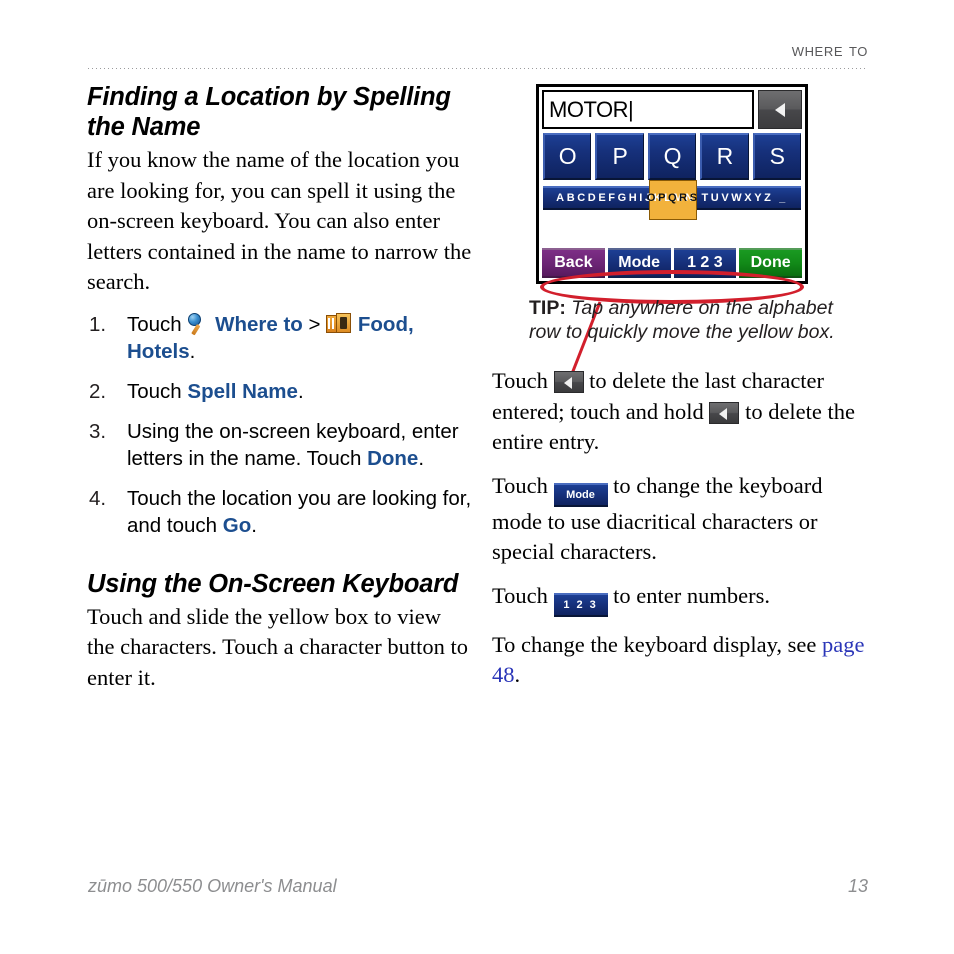 The height and width of the screenshot is (954, 954). Describe the element at coordinates (619, 156) in the screenshot. I see `key-p: P` at that location.